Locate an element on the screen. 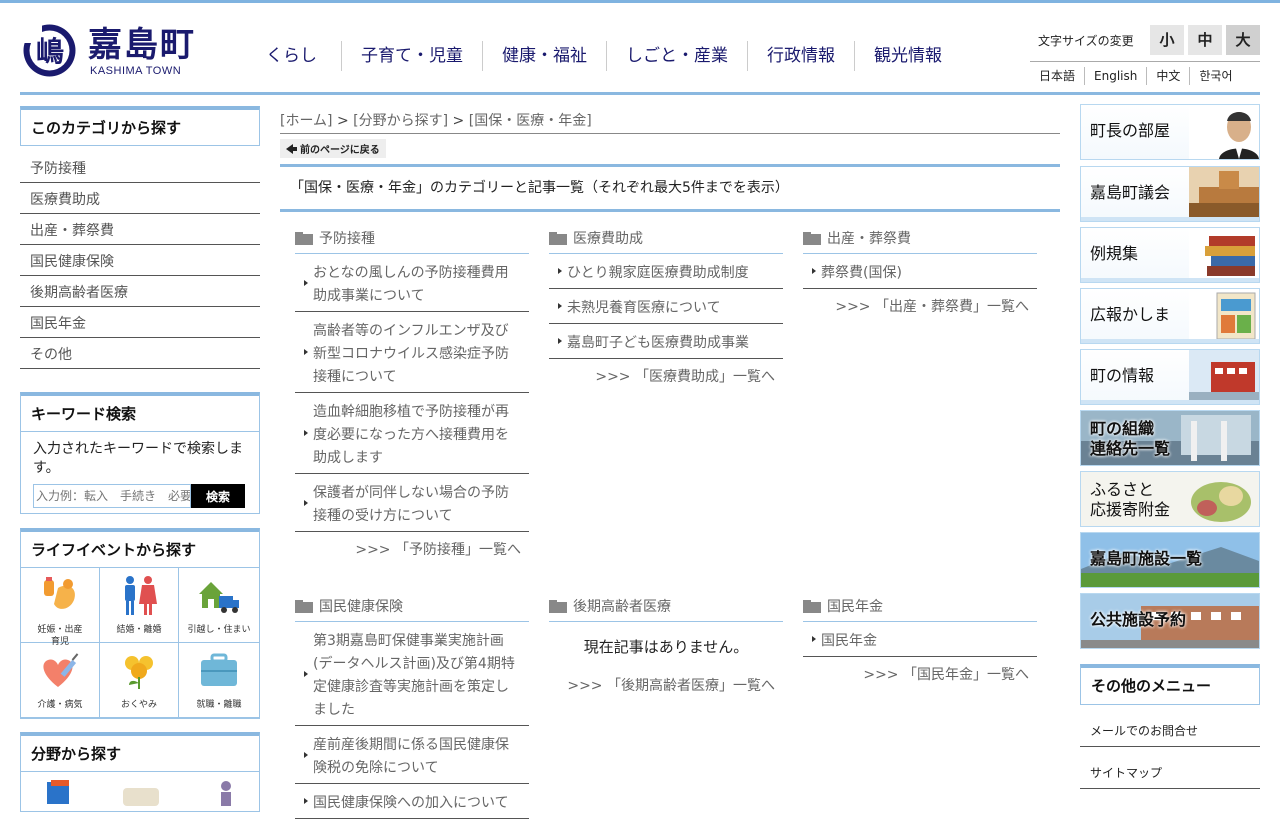  section-more-link: >>> 「予防接種」一覧へ is located at coordinates (412, 548).